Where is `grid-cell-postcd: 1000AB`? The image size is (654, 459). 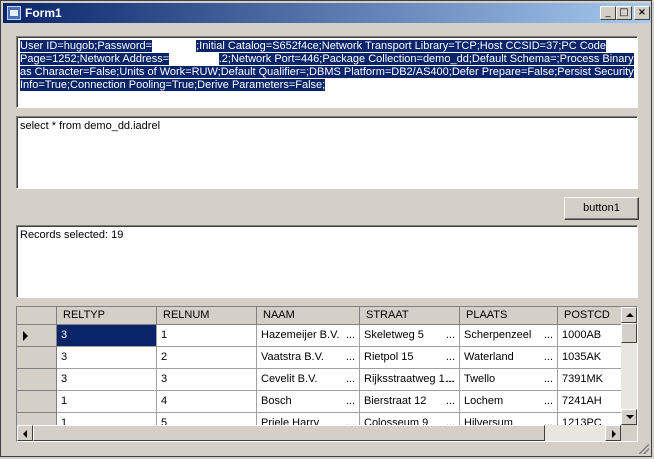
grid-cell-postcd: 1000AB is located at coordinates (589, 336).